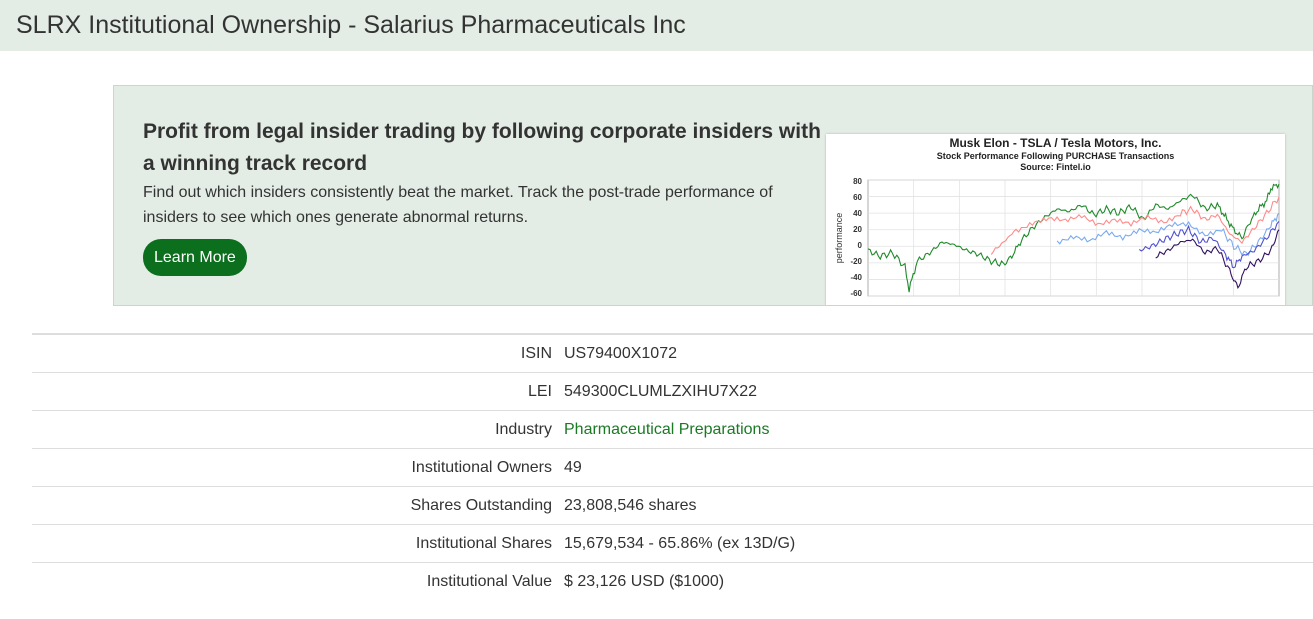 This screenshot has height=619, width=1313. Describe the element at coordinates (660, 391) in the screenshot. I see `lei-value: 549300CLUMLZXIHU7X22` at that location.